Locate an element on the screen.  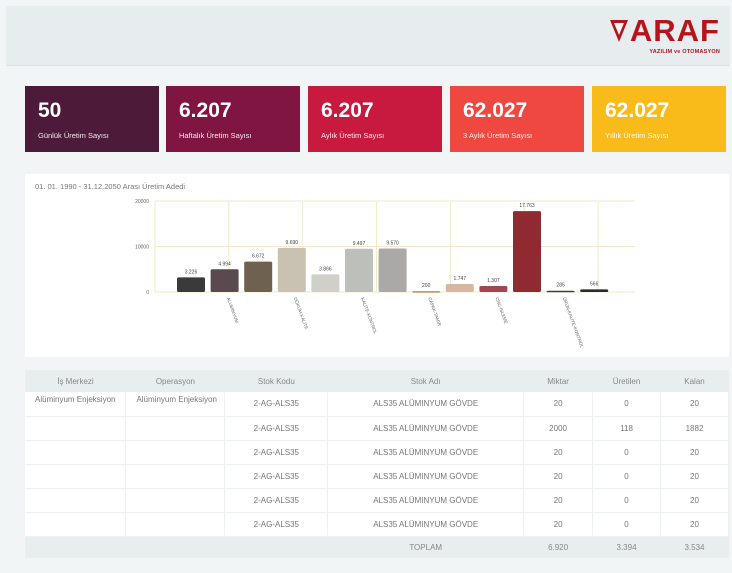
brand-logo: ARAF YAZILIM ve OTOMASYON is located at coordinates (663, 37).